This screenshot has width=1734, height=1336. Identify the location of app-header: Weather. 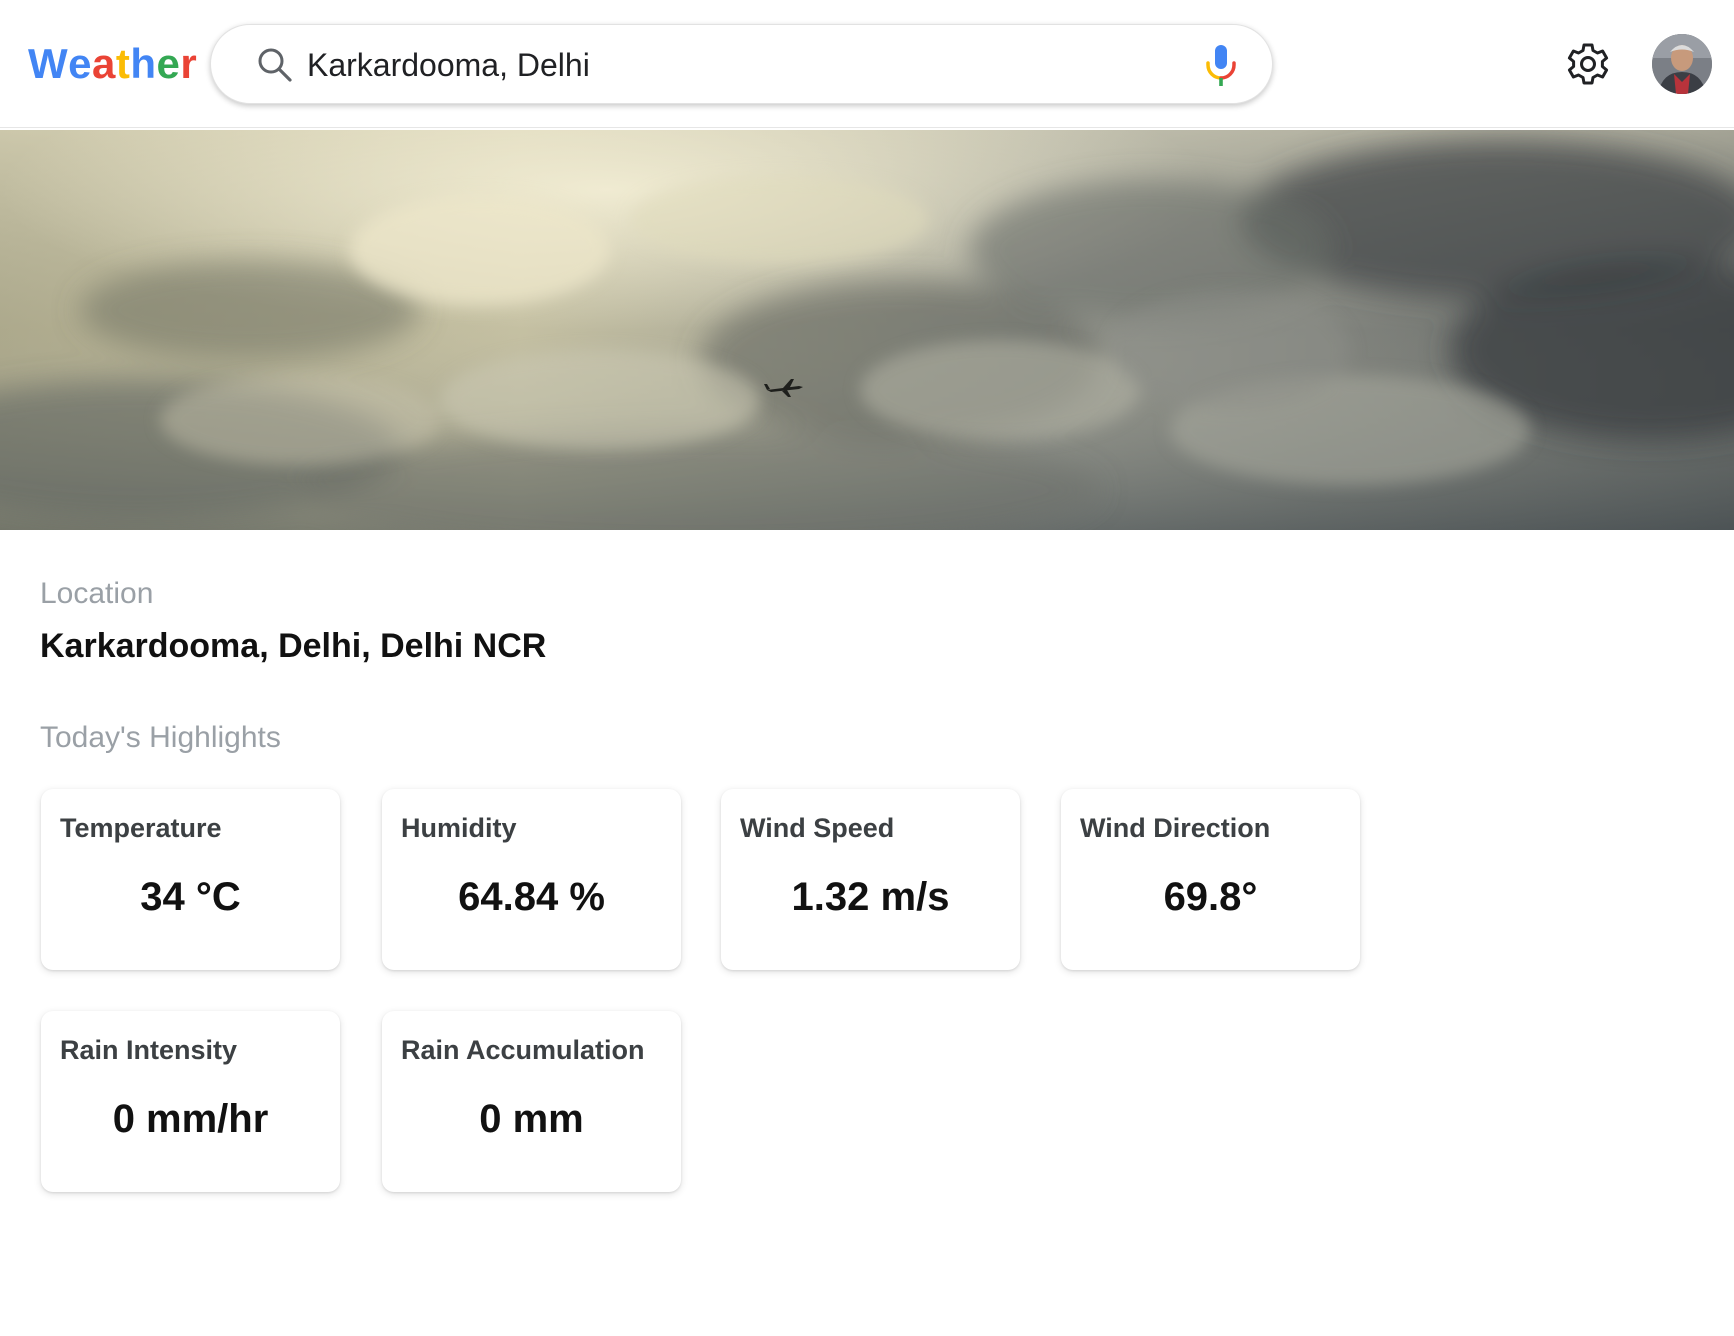
(867, 64).